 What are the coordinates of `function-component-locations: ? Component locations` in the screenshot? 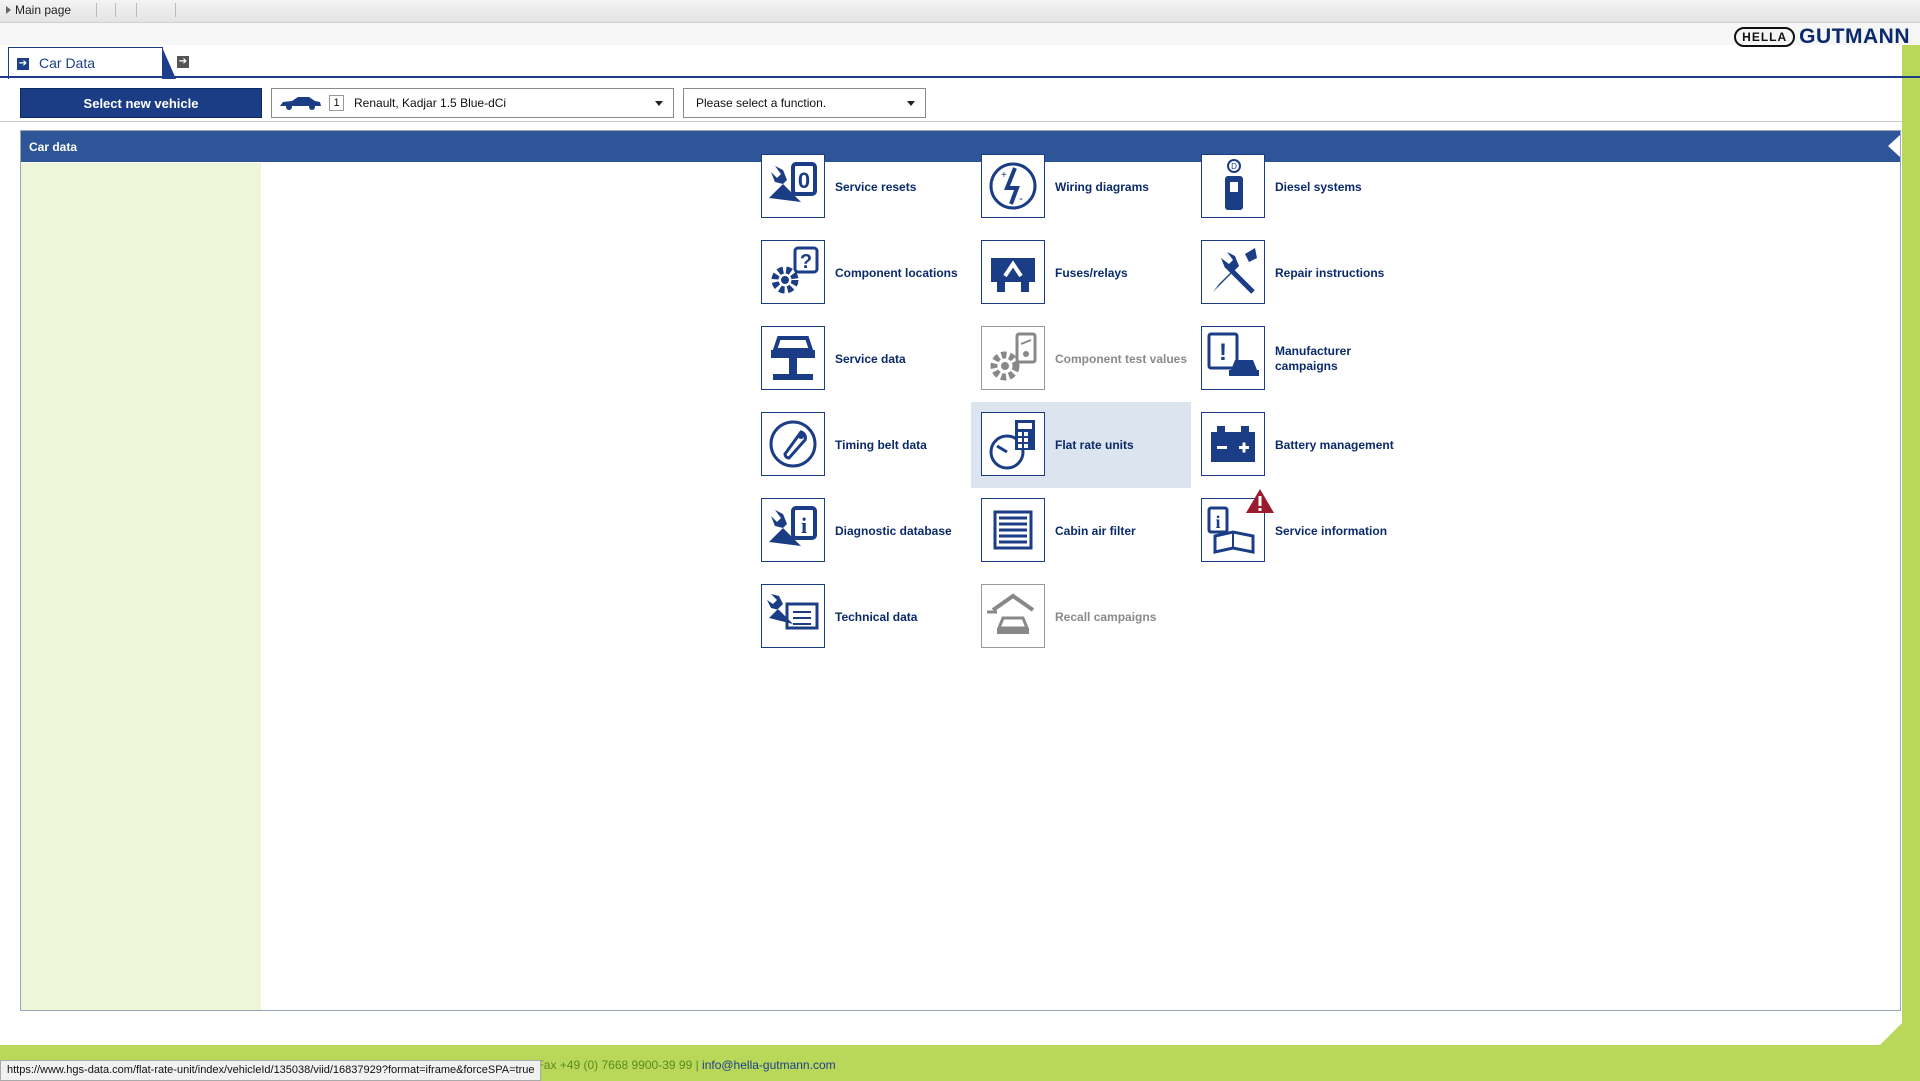 It's located at (861, 273).